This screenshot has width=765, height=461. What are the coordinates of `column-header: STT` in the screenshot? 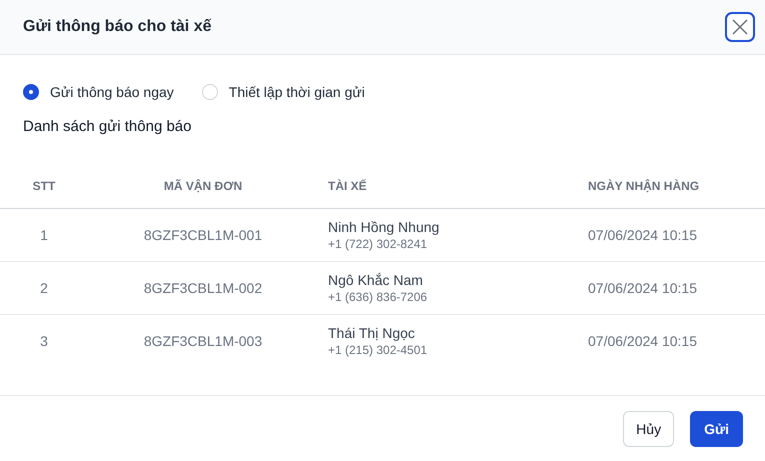 It's located at (44, 186).